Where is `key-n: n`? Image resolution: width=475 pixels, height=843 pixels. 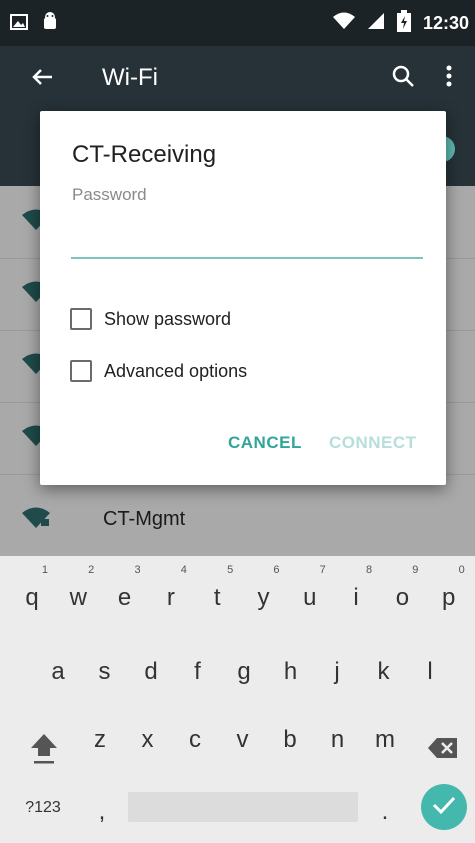
key-n: n is located at coordinates (338, 740).